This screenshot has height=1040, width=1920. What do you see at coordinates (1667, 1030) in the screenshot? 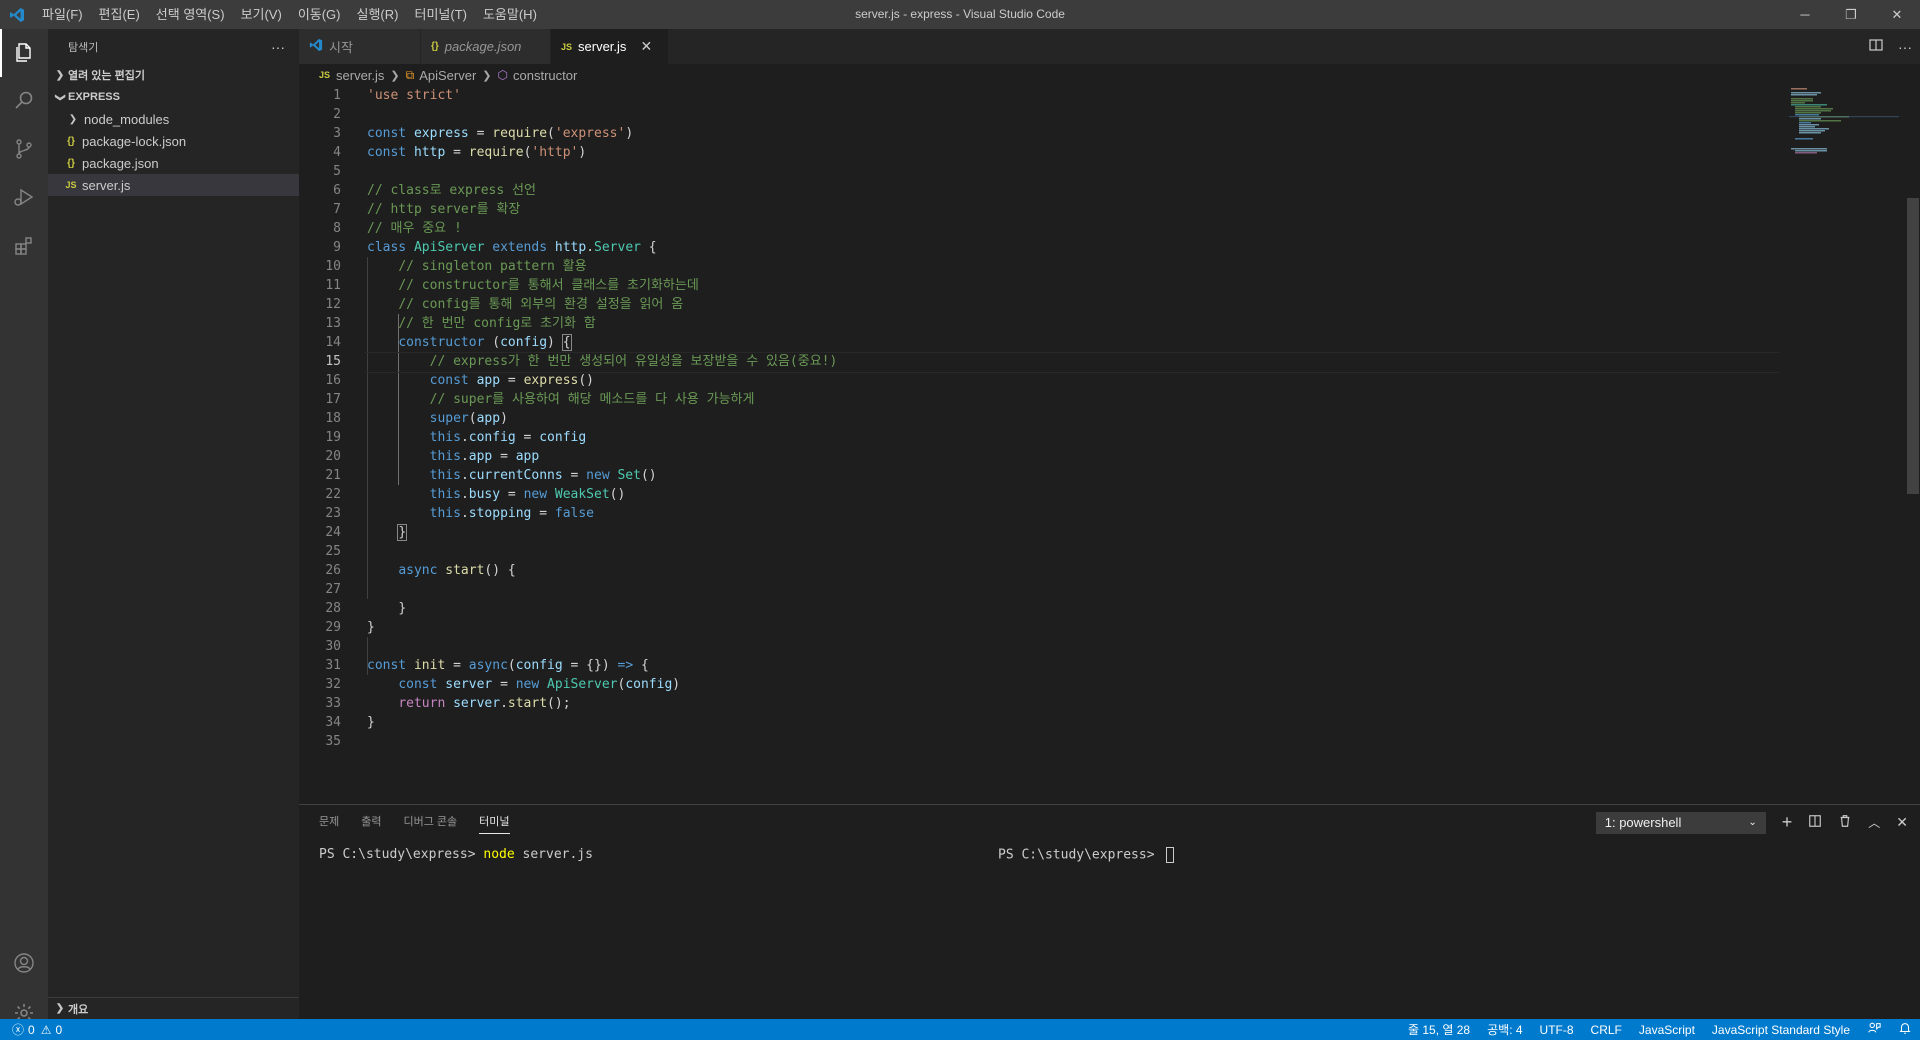
I see `language-mode: JavaScript` at bounding box center [1667, 1030].